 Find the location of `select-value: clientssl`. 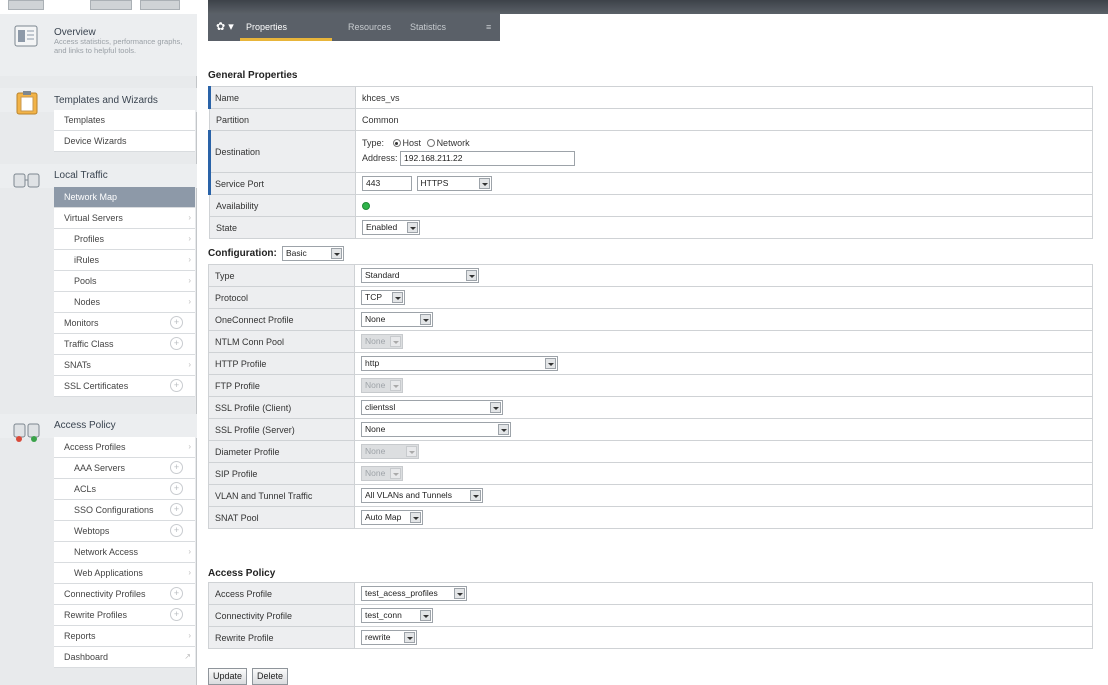

select-value: clientssl is located at coordinates (380, 407).